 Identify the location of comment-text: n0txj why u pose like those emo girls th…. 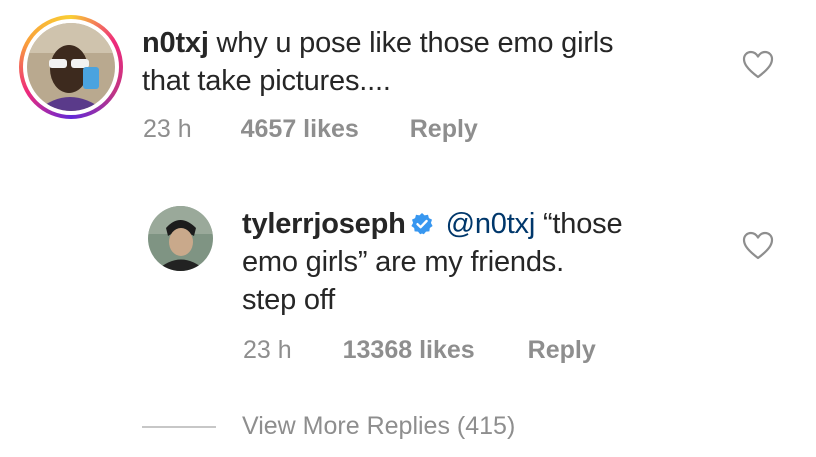
(378, 62).